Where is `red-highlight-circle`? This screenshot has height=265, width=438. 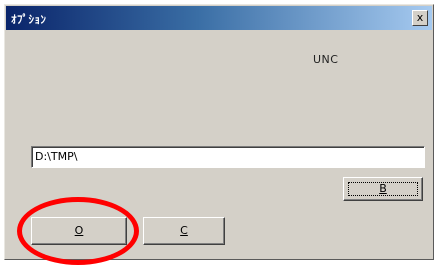
red-highlight-circle is located at coordinates (78, 231).